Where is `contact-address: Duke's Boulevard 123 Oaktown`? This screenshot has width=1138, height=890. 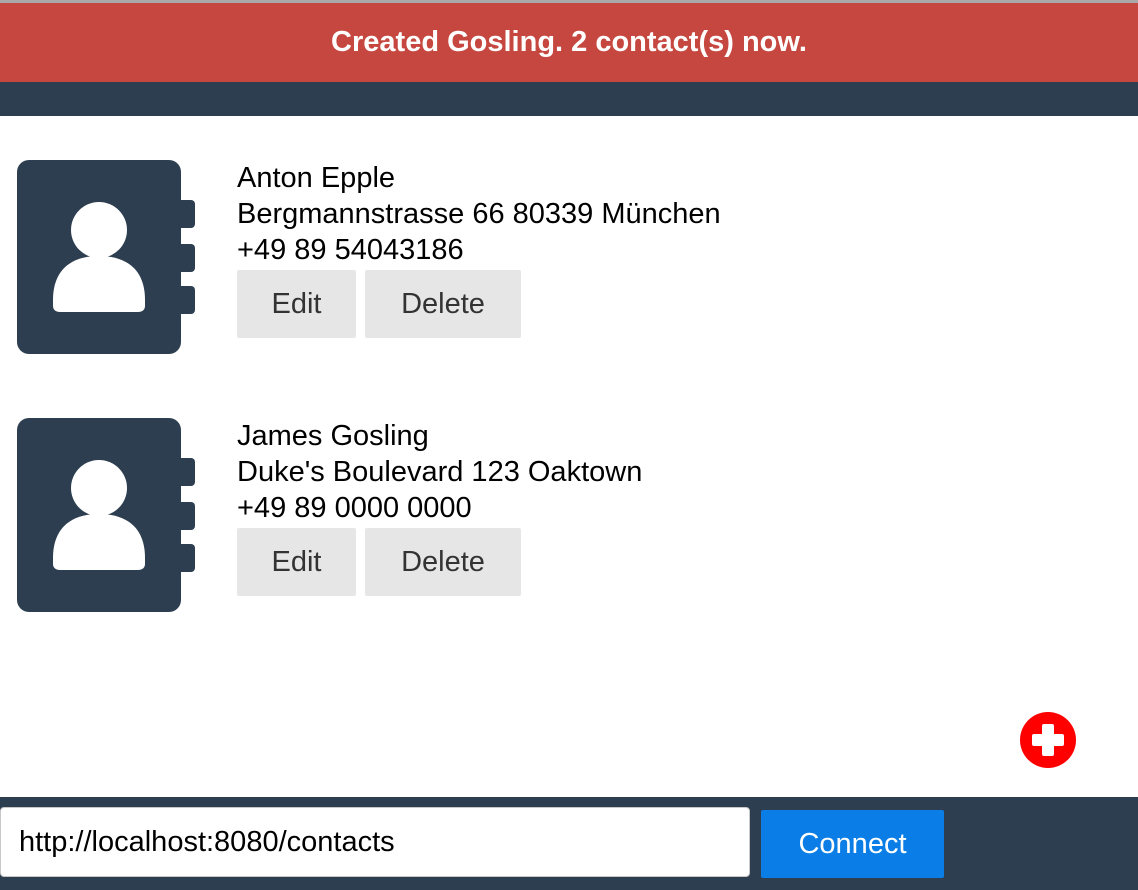 contact-address: Duke's Boulevard 123 Oaktown is located at coordinates (440, 472).